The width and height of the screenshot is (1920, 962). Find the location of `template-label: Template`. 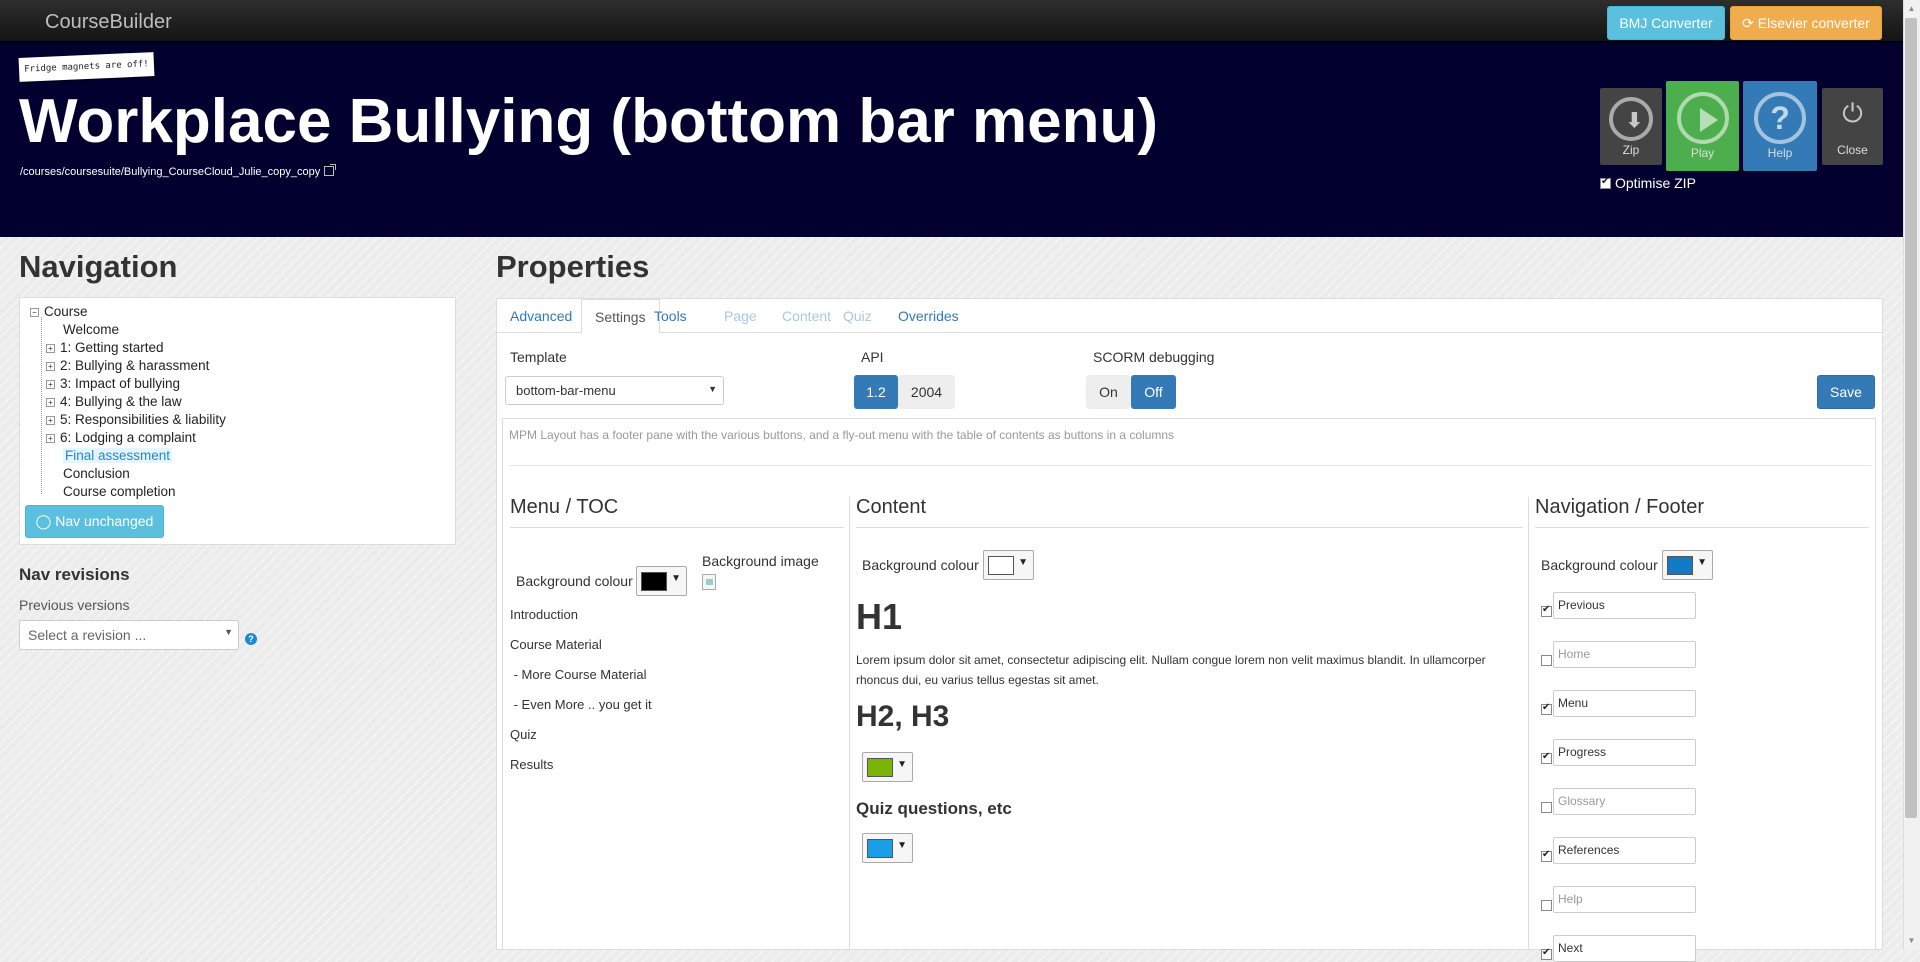

template-label: Template is located at coordinates (538, 357).